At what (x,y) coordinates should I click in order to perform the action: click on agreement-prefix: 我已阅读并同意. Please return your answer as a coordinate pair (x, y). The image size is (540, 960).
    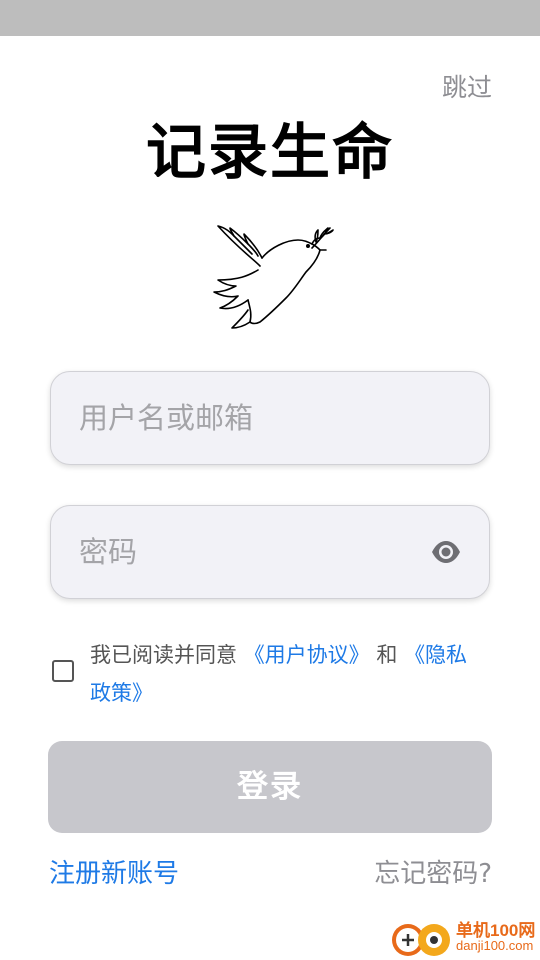
    Looking at the image, I should click on (163, 655).